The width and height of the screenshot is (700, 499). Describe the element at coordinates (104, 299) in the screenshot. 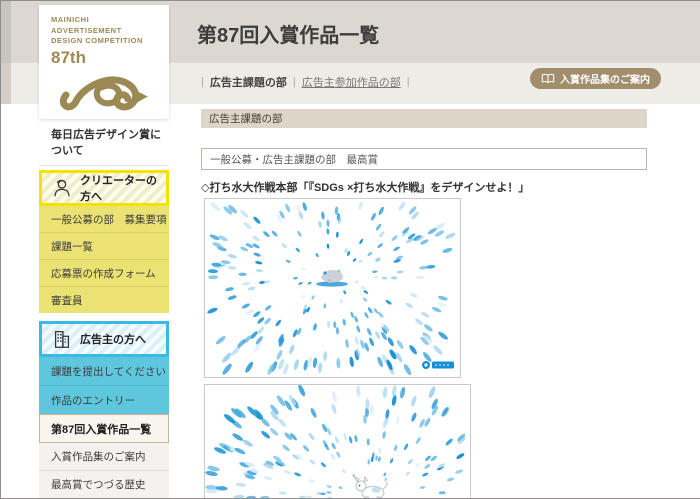

I see `sidebar-item-judges: 審査員` at that location.